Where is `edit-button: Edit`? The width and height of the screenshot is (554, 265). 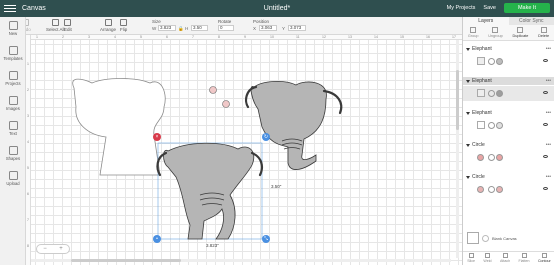
edit-button: Edit is located at coordinates (68, 25).